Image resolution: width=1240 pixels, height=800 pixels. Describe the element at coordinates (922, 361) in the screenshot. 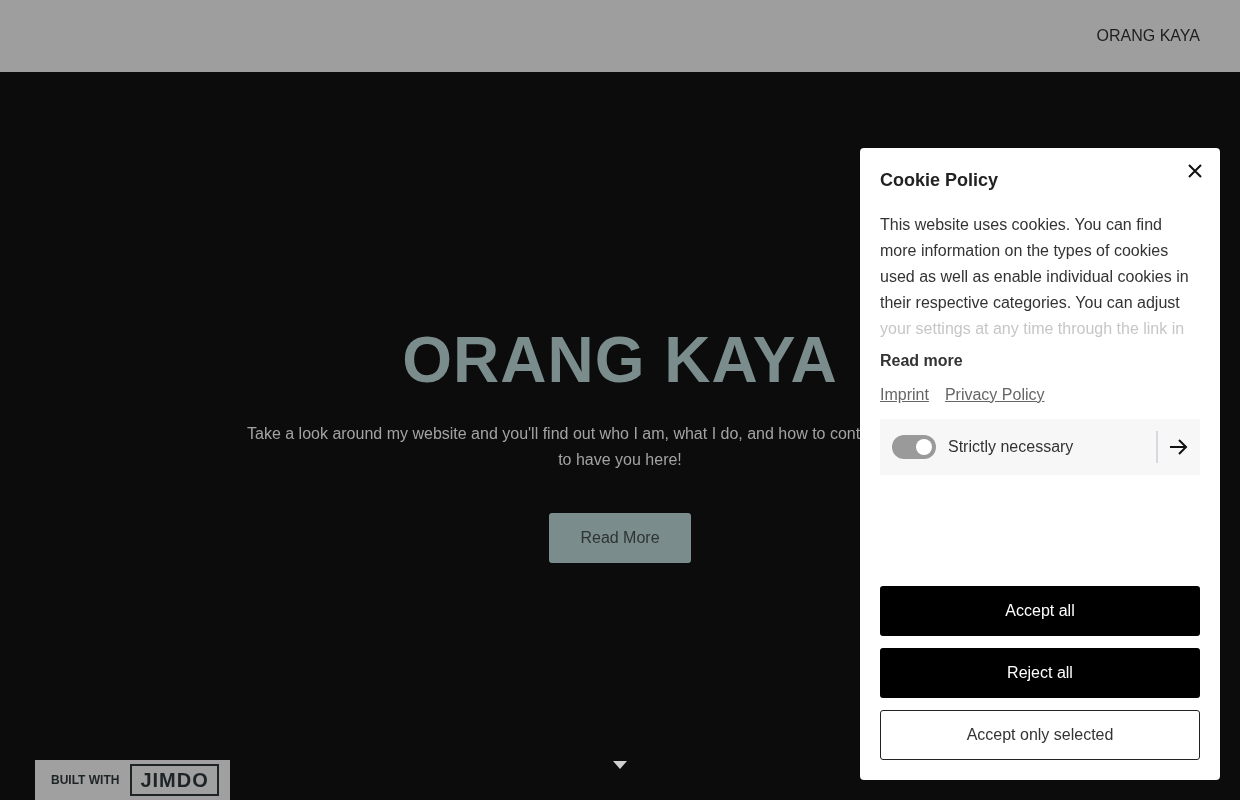

I see `read-more-heading: Read more` at that location.